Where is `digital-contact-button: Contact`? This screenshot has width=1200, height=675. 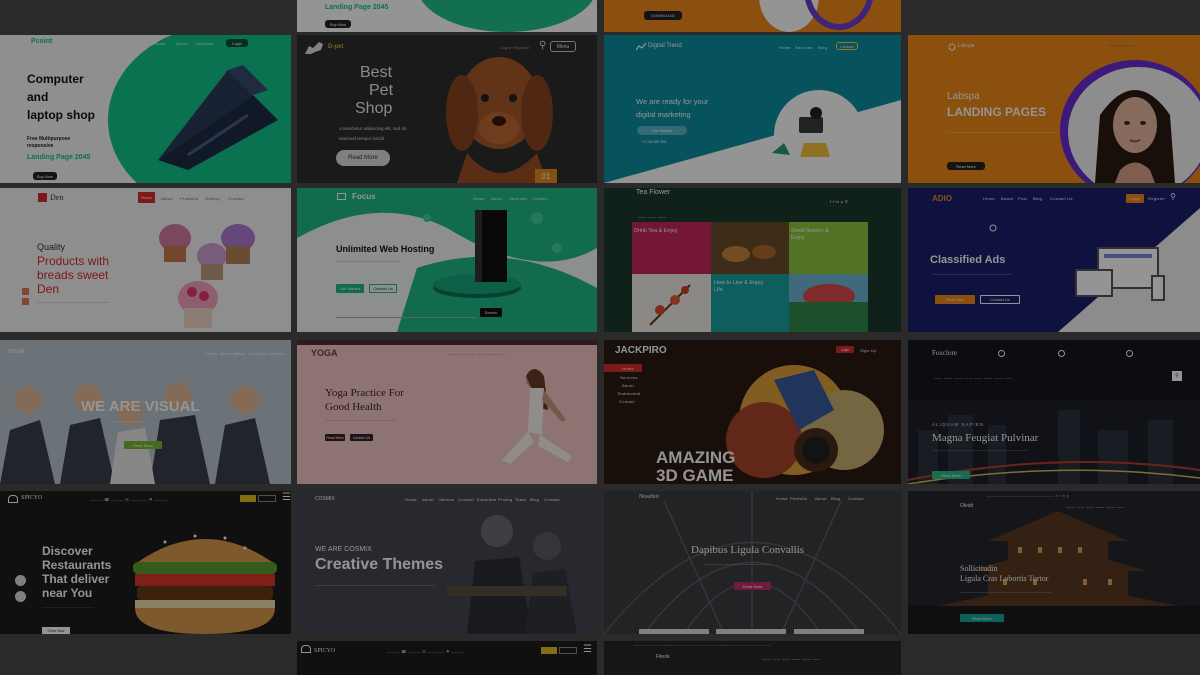 digital-contact-button: Contact is located at coordinates (847, 46).